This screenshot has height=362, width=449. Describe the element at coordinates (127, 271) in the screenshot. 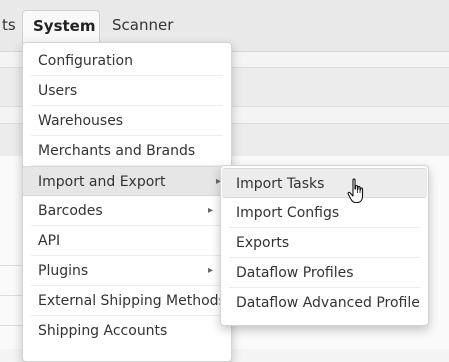

I see `menu-item-plugins: Plugins ▸` at that location.